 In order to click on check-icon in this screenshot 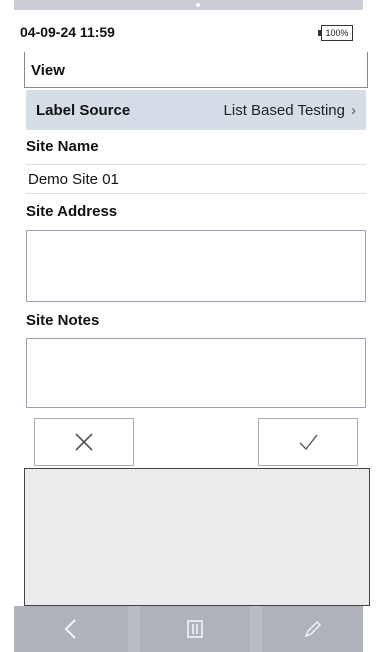, I will do `click(308, 442)`.